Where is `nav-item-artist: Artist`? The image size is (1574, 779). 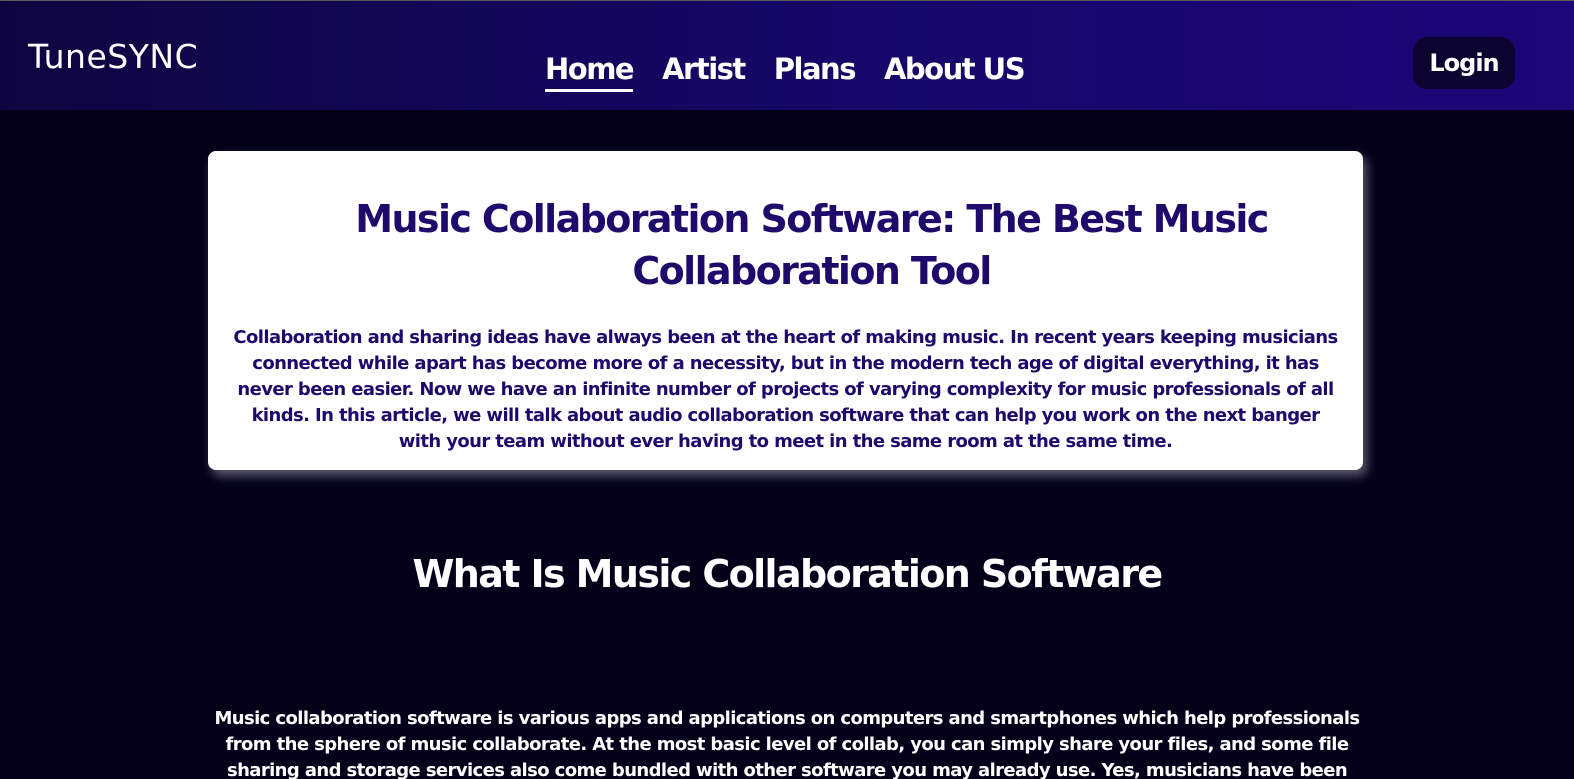 nav-item-artist: Artist is located at coordinates (704, 69).